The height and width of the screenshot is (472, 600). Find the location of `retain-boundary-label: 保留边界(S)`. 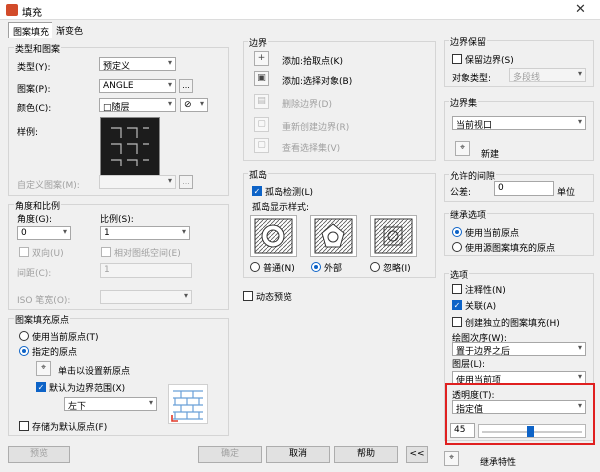

retain-boundary-label: 保留边界(S) is located at coordinates (489, 61).